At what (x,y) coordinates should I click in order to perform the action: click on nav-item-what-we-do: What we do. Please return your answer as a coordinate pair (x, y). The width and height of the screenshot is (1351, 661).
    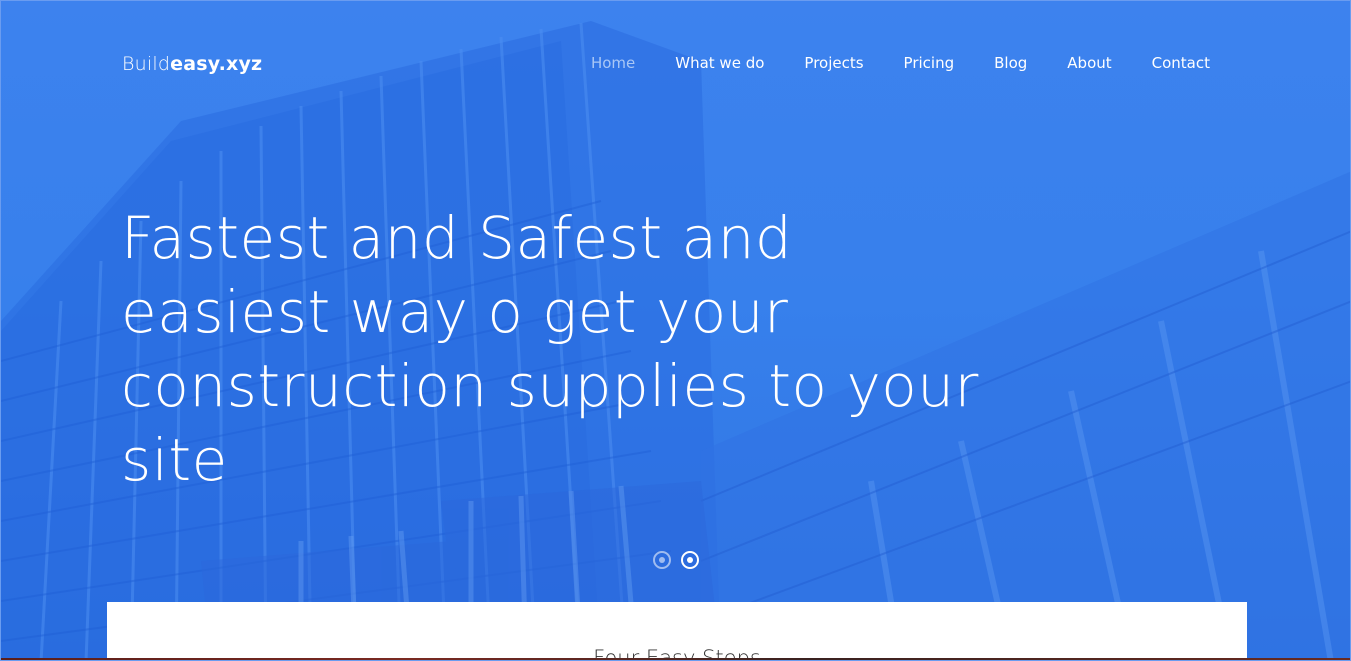
    Looking at the image, I should click on (719, 63).